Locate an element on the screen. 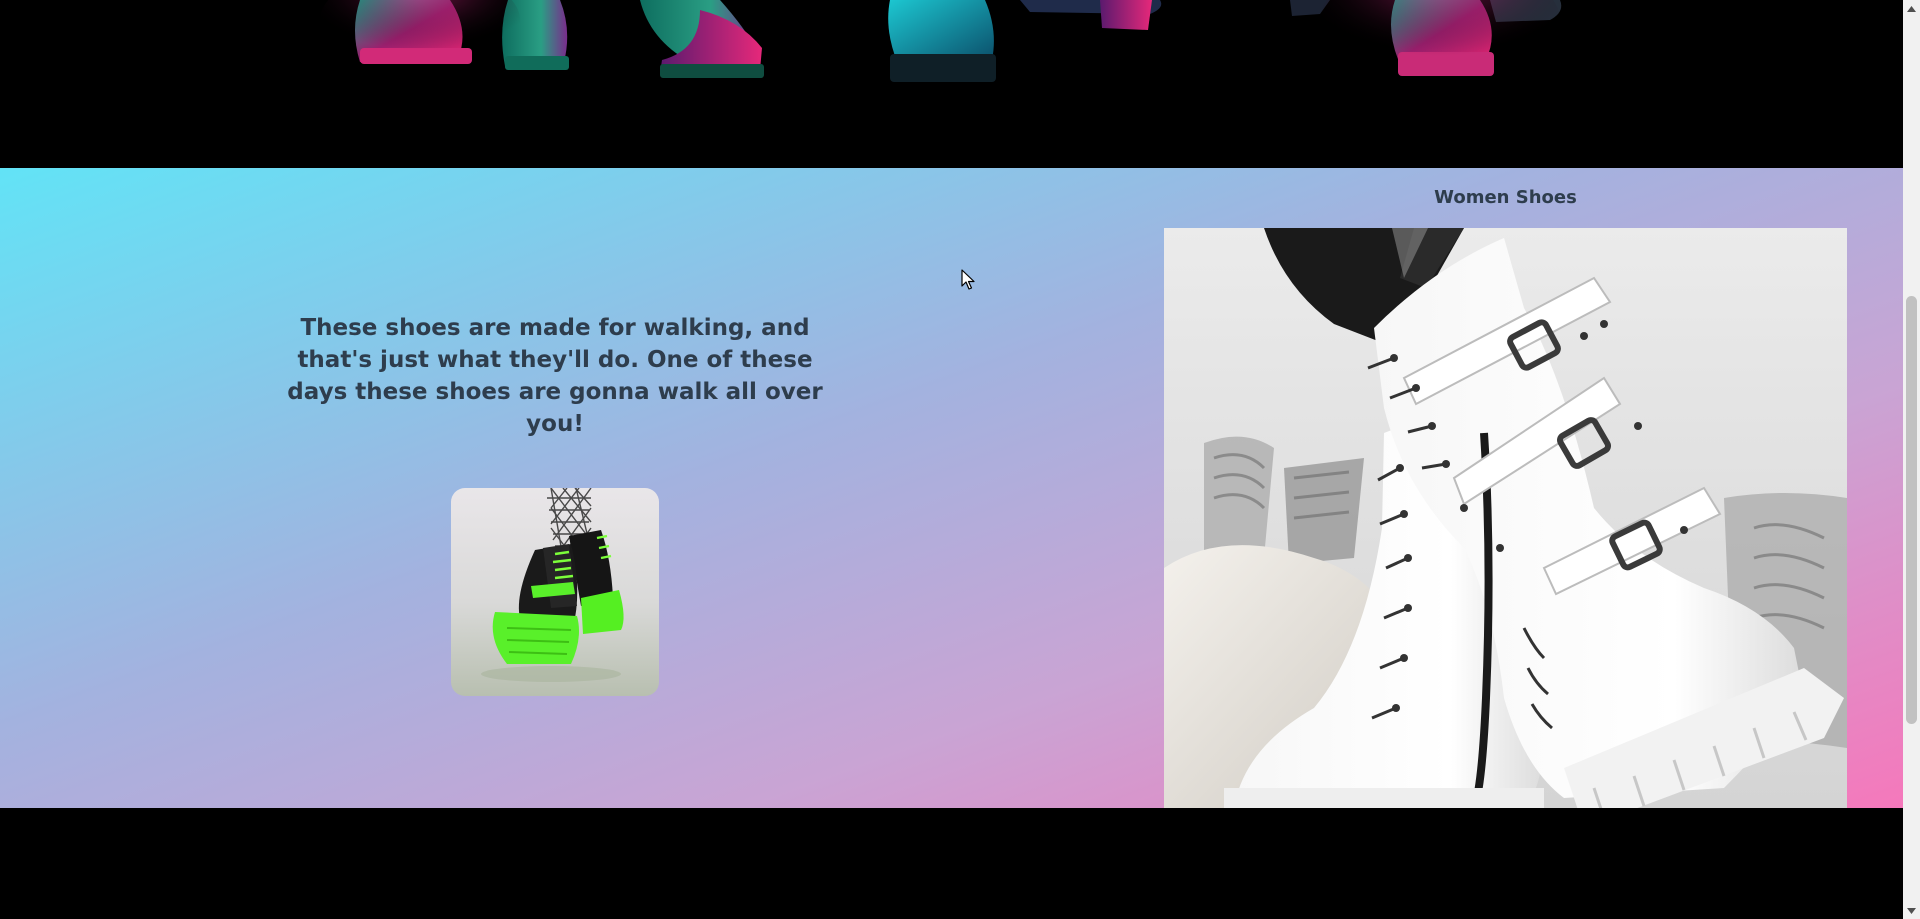 Image resolution: width=1920 pixels, height=919 pixels. neon-boots-image is located at coordinates (552, 585).